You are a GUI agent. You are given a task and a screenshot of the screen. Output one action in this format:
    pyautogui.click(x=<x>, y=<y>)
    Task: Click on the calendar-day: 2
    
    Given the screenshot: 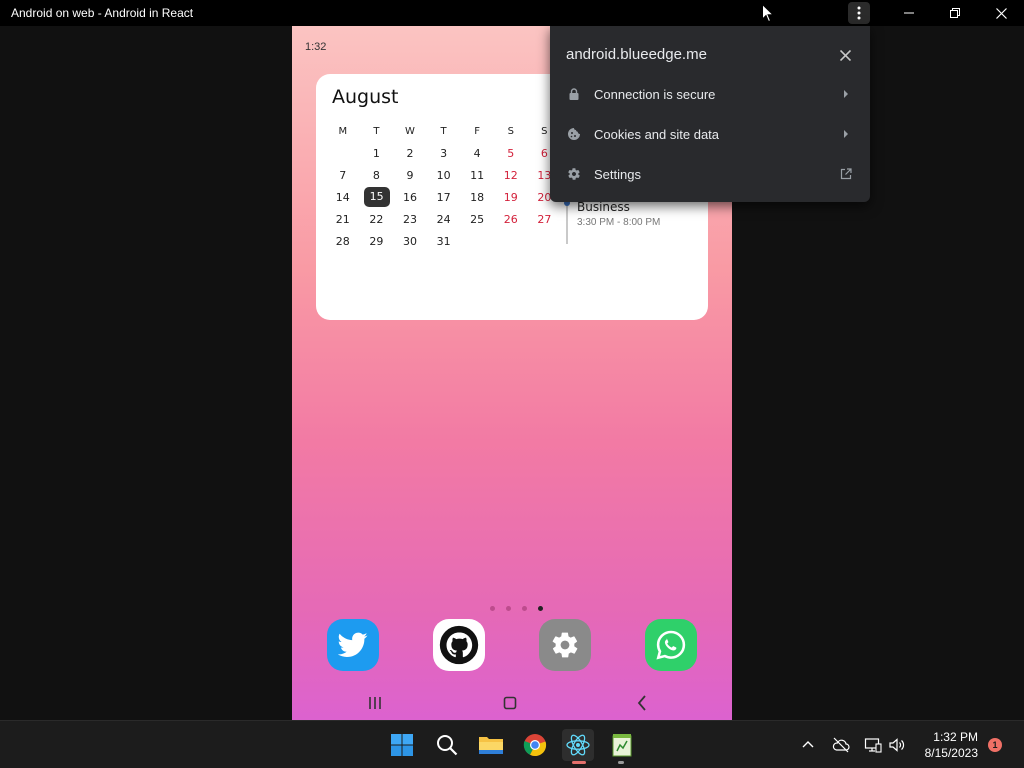 What is the action you would take?
    pyautogui.click(x=410, y=153)
    